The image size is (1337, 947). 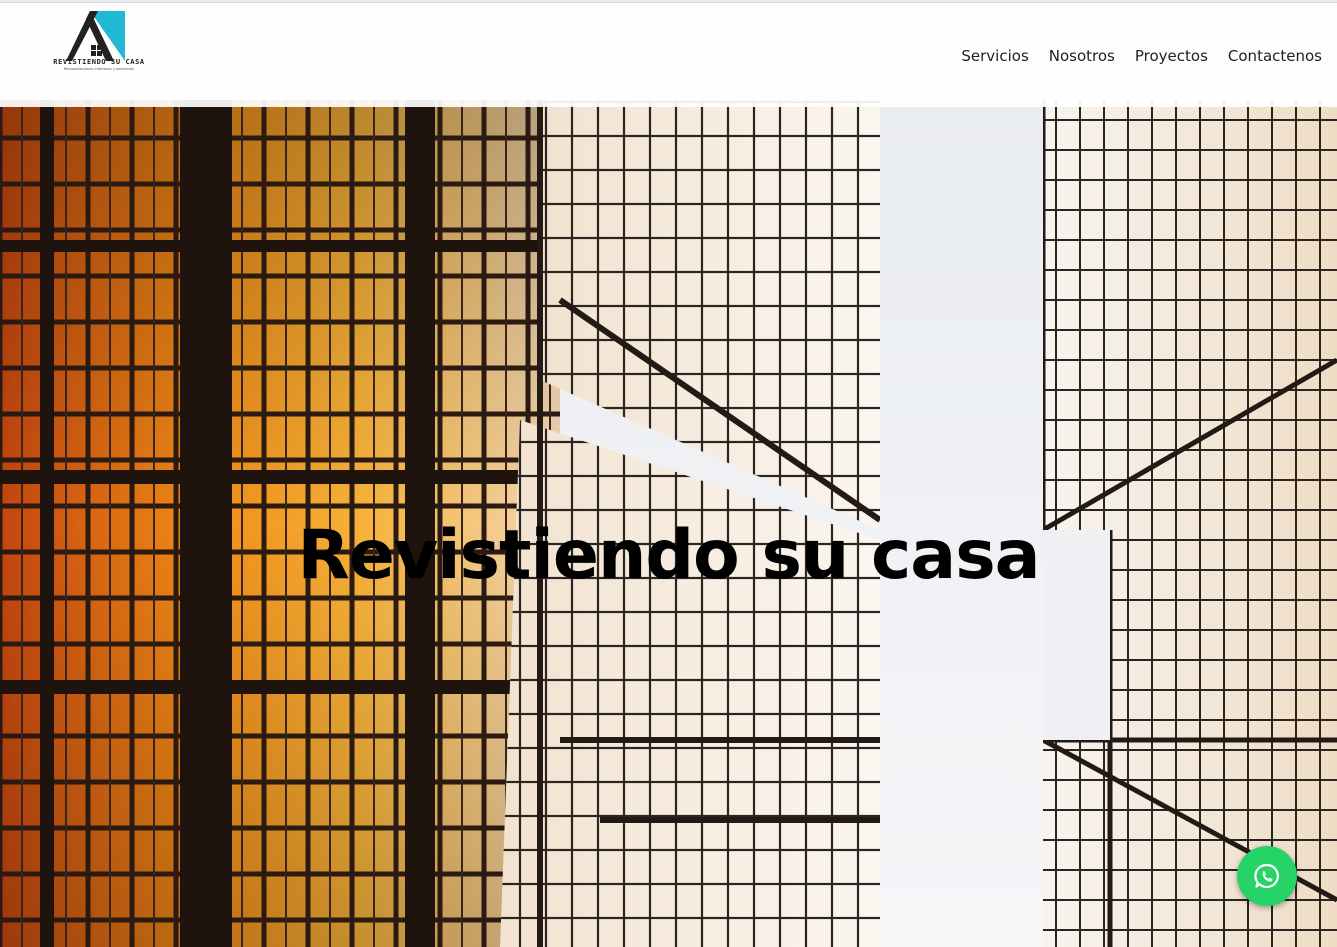 I want to click on main-nav: Servicios Nosotros Proyectos Contactenos, so click(x=1141, y=56).